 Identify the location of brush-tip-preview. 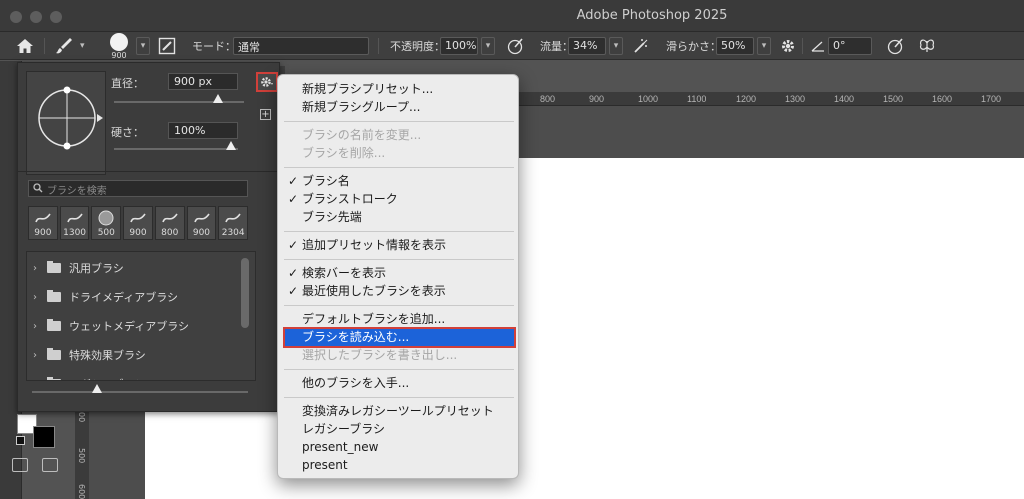
(66, 123).